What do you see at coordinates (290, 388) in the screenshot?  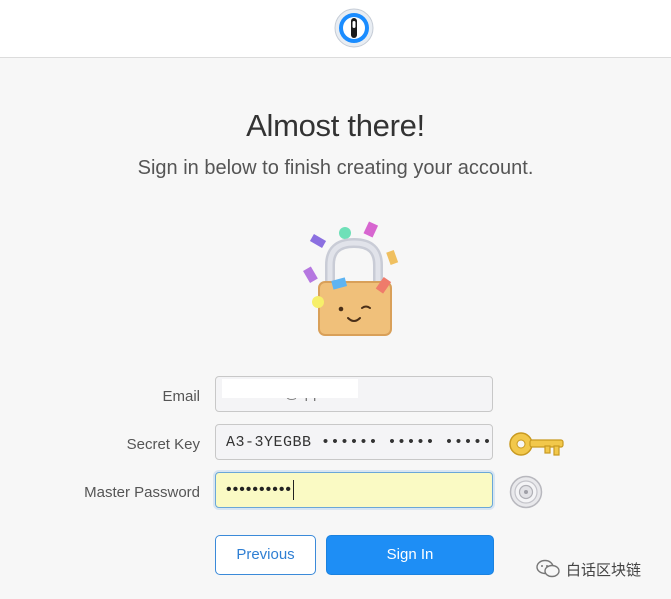 I see `email-redaction` at bounding box center [290, 388].